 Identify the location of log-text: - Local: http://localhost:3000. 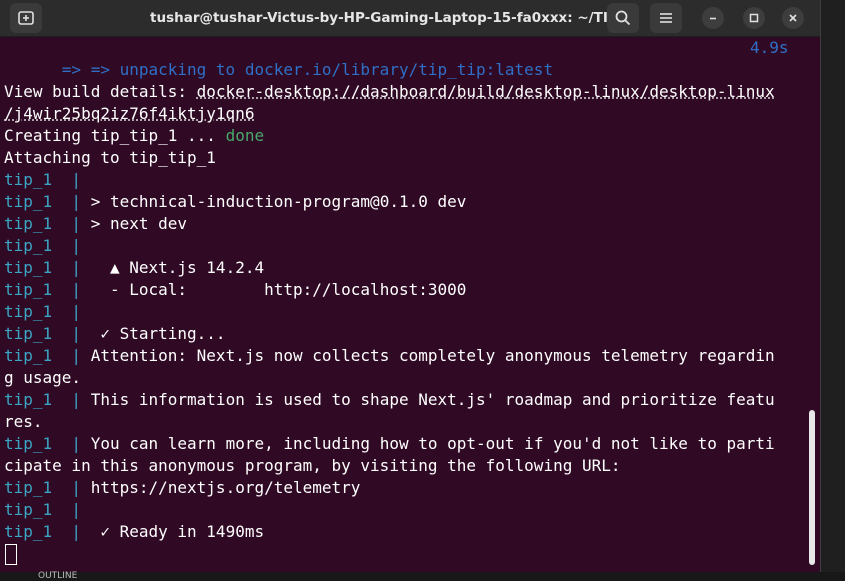
(278, 289).